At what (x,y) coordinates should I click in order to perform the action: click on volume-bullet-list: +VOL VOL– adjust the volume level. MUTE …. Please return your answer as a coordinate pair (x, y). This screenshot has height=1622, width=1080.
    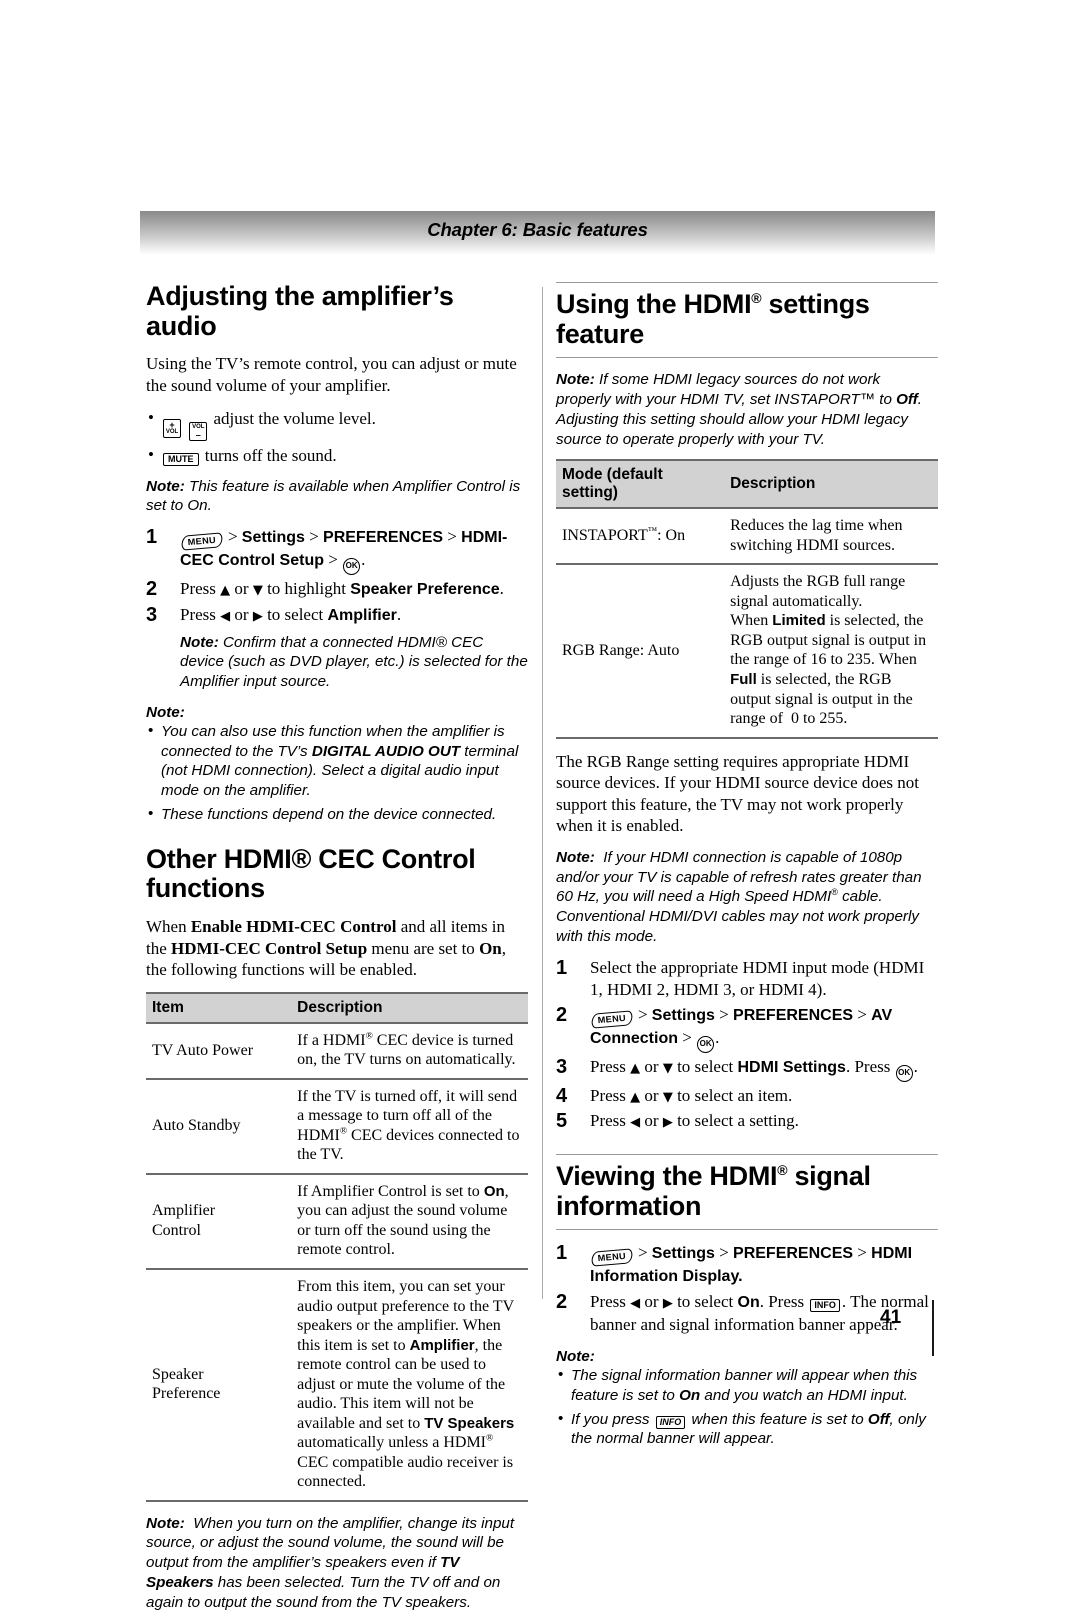
    Looking at the image, I should click on (337, 437).